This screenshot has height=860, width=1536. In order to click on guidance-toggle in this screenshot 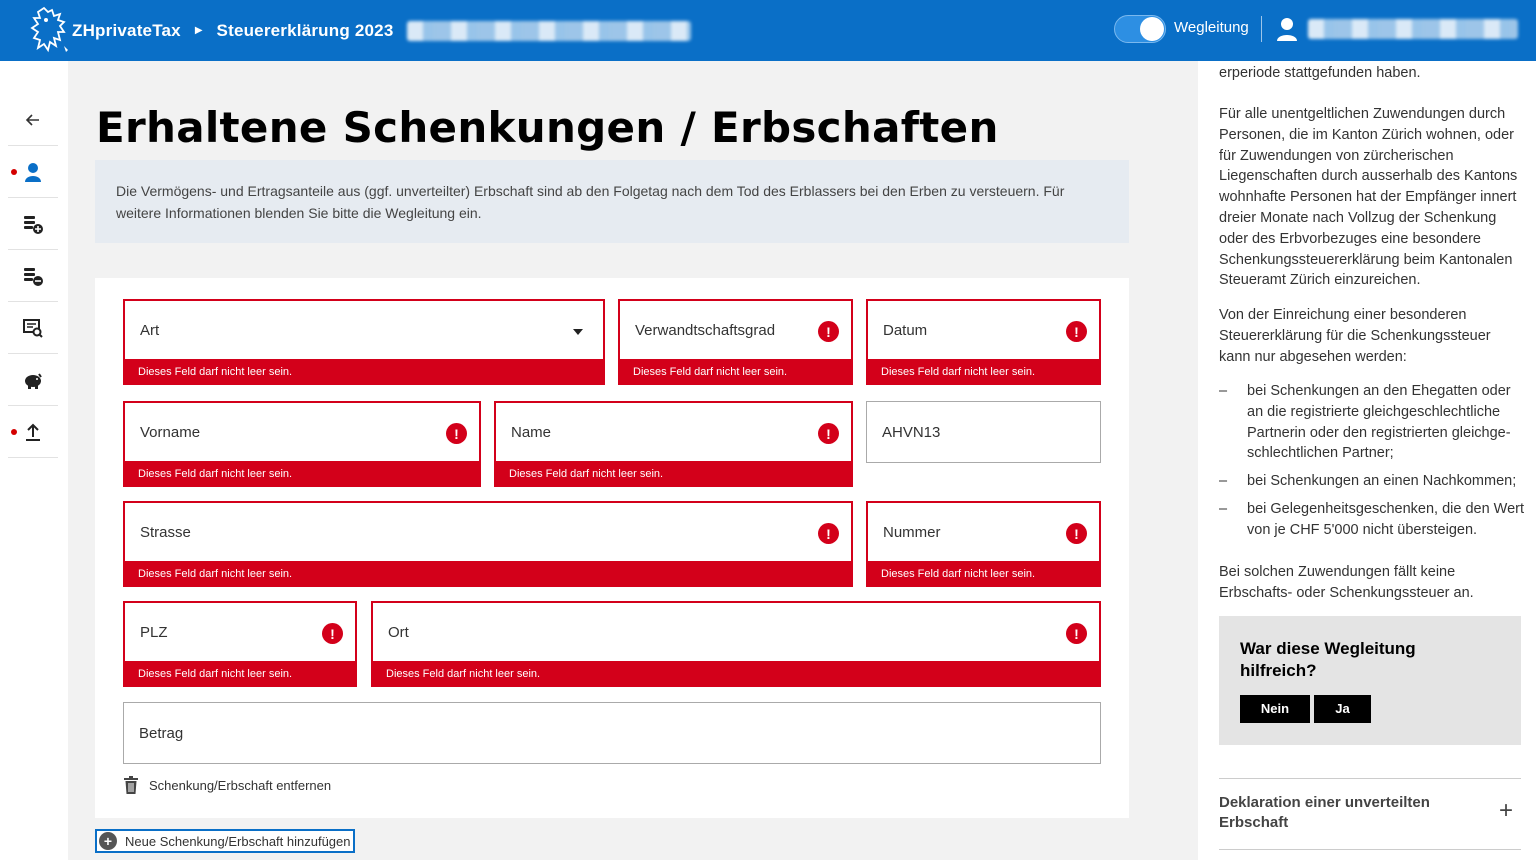, I will do `click(1140, 29)`.